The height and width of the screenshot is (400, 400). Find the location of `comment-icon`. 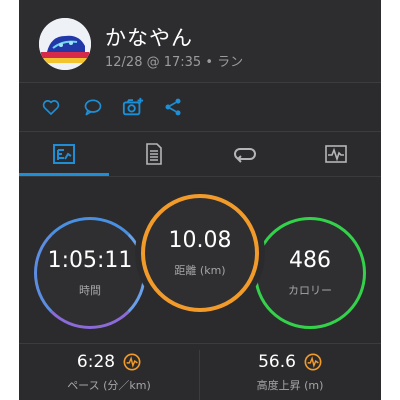

comment-icon is located at coordinates (93, 107).